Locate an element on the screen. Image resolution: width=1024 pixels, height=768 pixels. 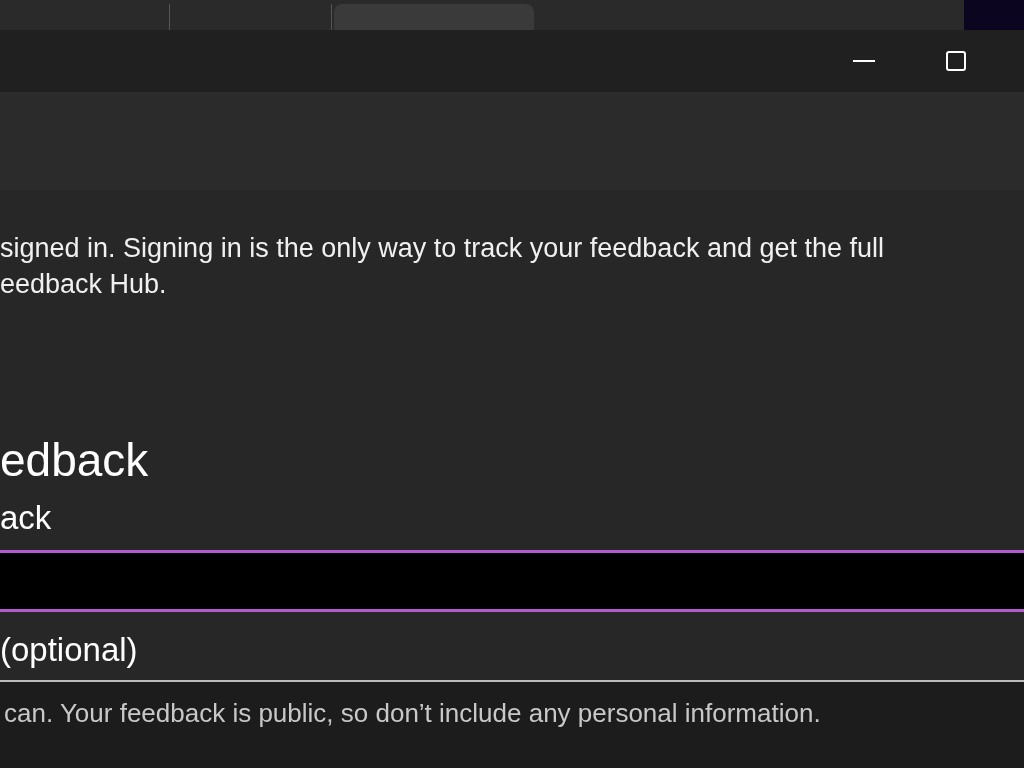
page-heading: edback is located at coordinates (74, 460).